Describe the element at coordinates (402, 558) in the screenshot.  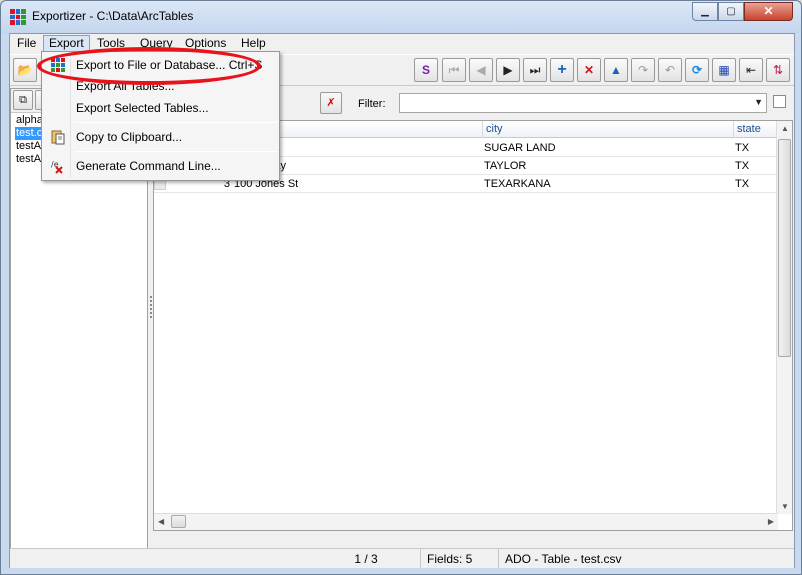
I see `status-bar: 1 / 3 Fields: 5 ADO - Table - test.csv` at that location.